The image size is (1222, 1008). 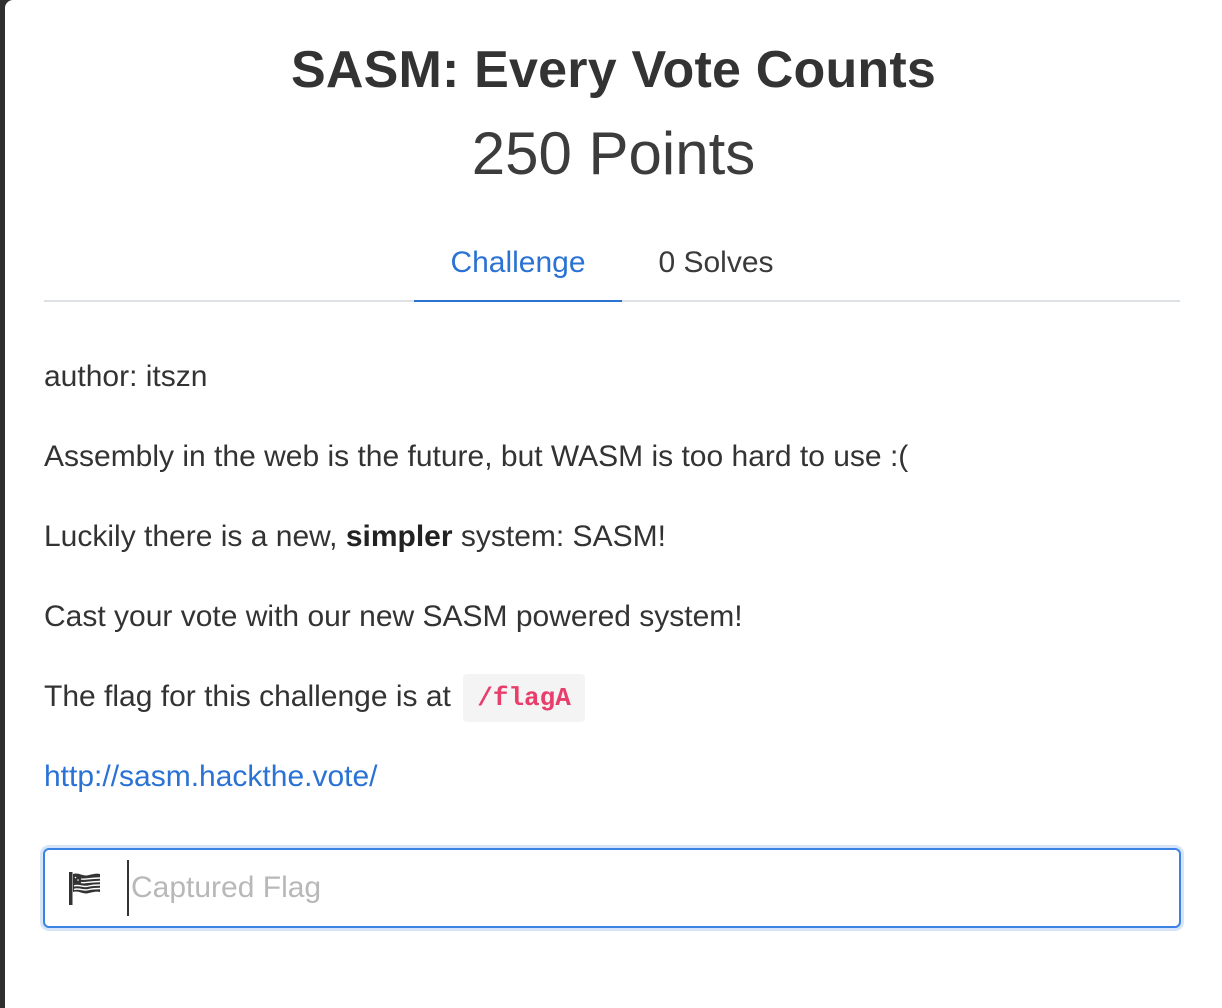 What do you see at coordinates (613, 153) in the screenshot?
I see `challenge-points: 250 Points` at bounding box center [613, 153].